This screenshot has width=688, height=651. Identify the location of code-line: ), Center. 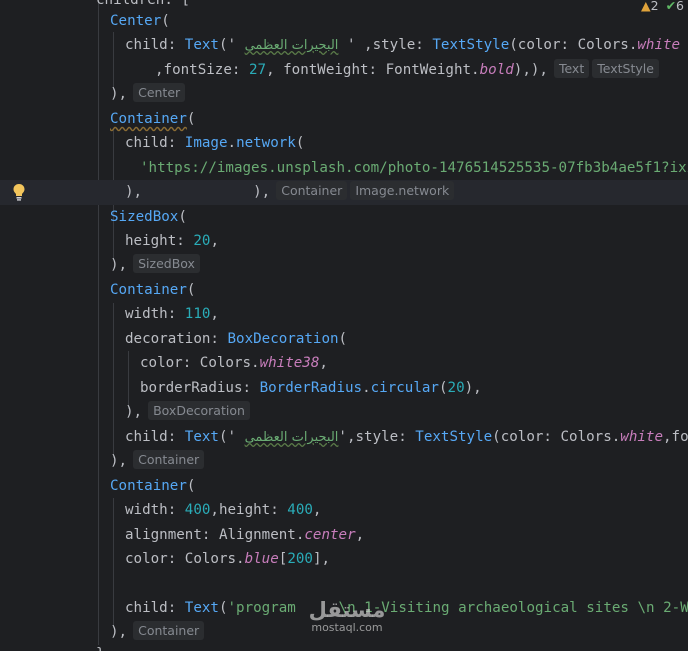
(344, 94).